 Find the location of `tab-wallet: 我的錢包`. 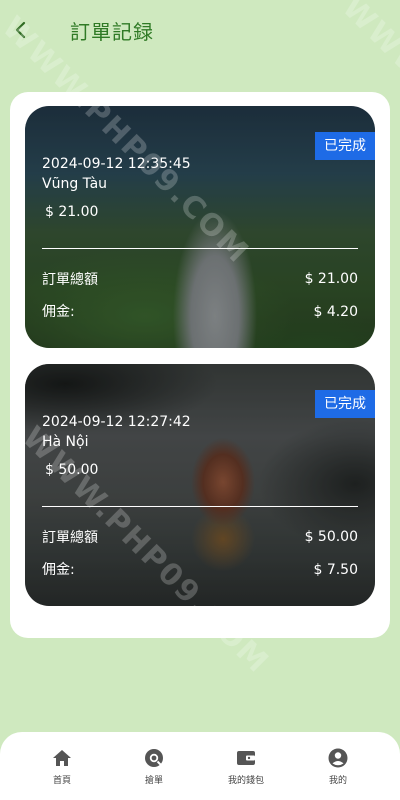

tab-wallet: 我的錢包 is located at coordinates (246, 766).